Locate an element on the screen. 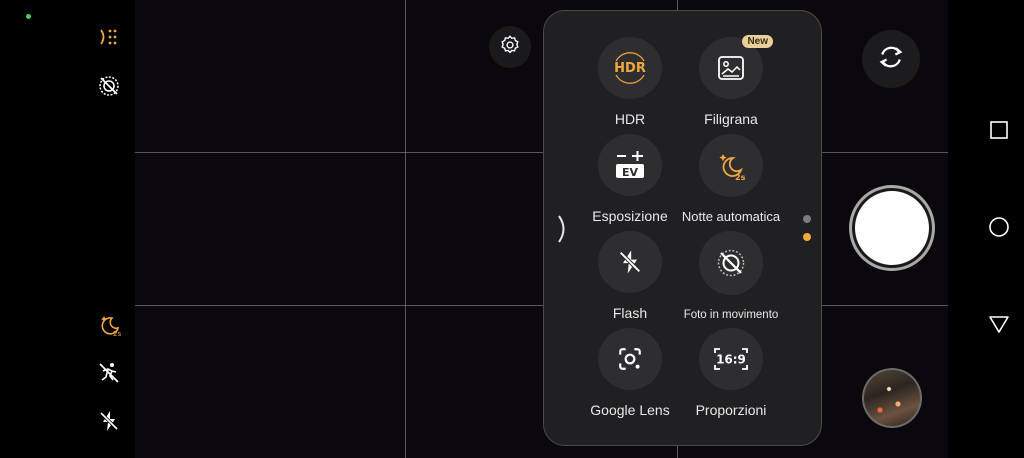 This screenshot has height=458, width=1024. home-button is located at coordinates (999, 229).